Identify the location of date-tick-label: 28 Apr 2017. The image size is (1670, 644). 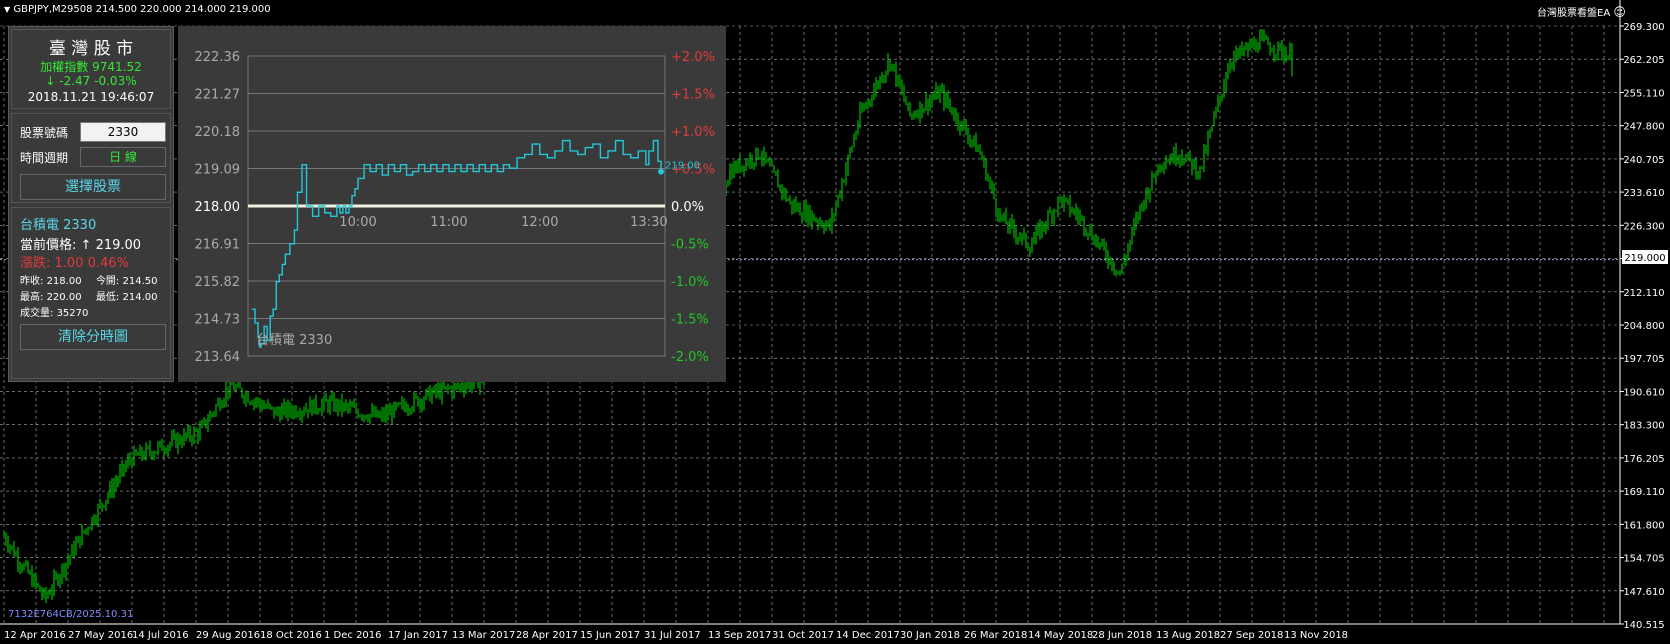
(547, 635).